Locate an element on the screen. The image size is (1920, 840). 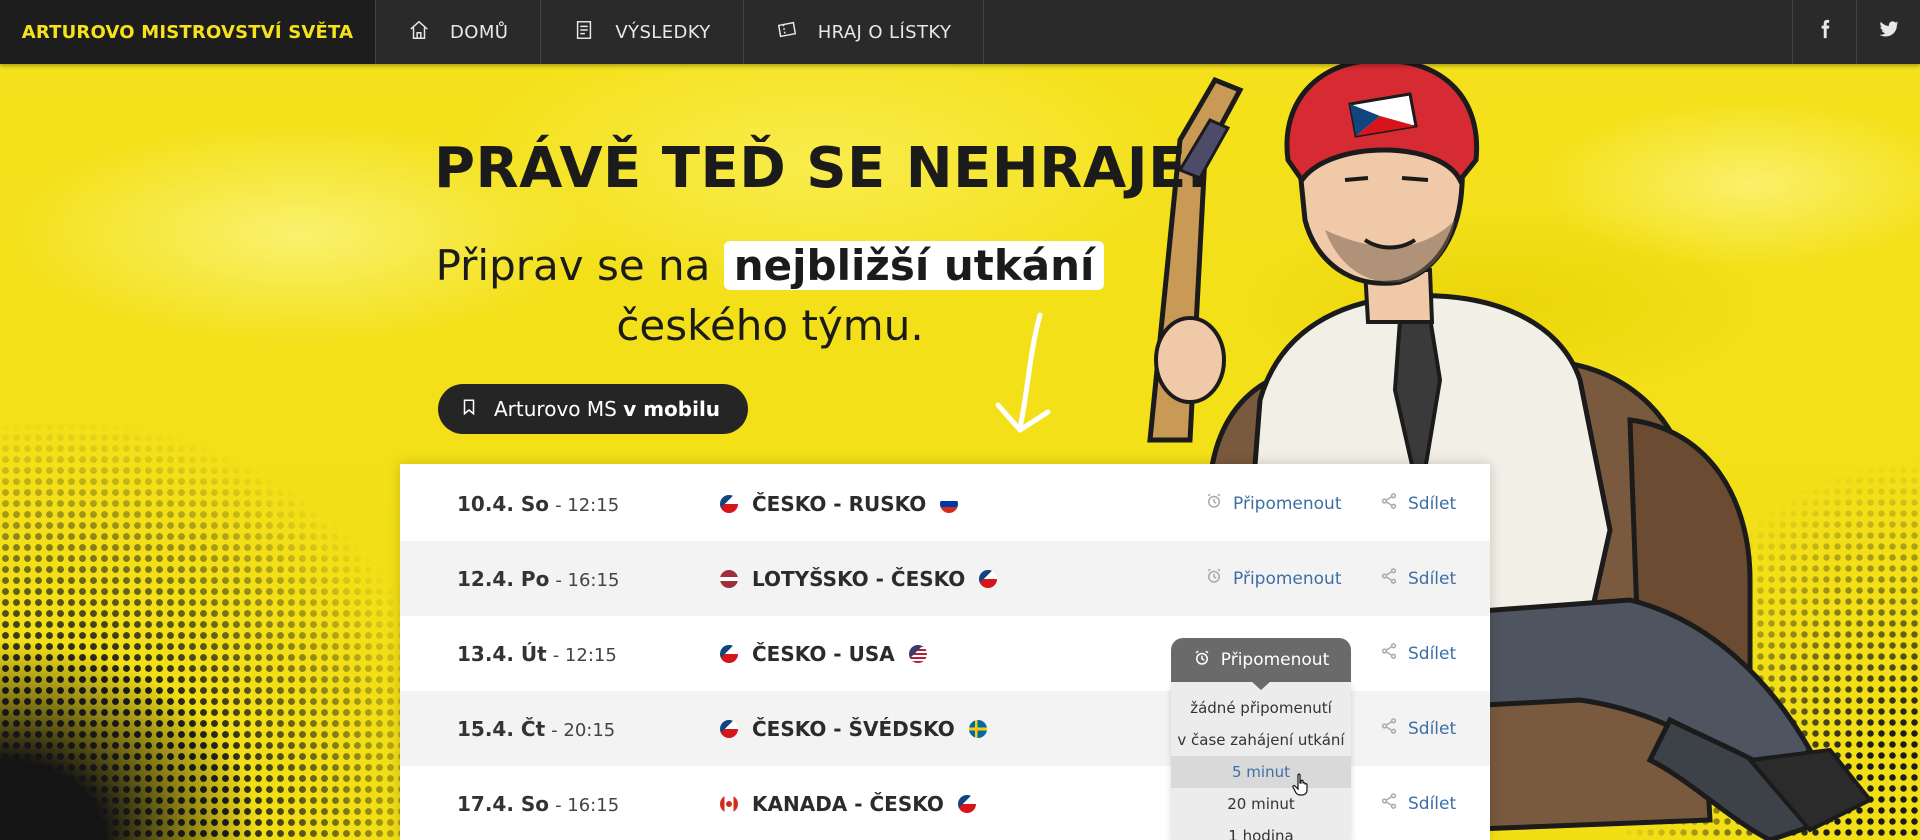
match-teams-label: ČESKO - ŠVÉDSKO is located at coordinates (853, 728).